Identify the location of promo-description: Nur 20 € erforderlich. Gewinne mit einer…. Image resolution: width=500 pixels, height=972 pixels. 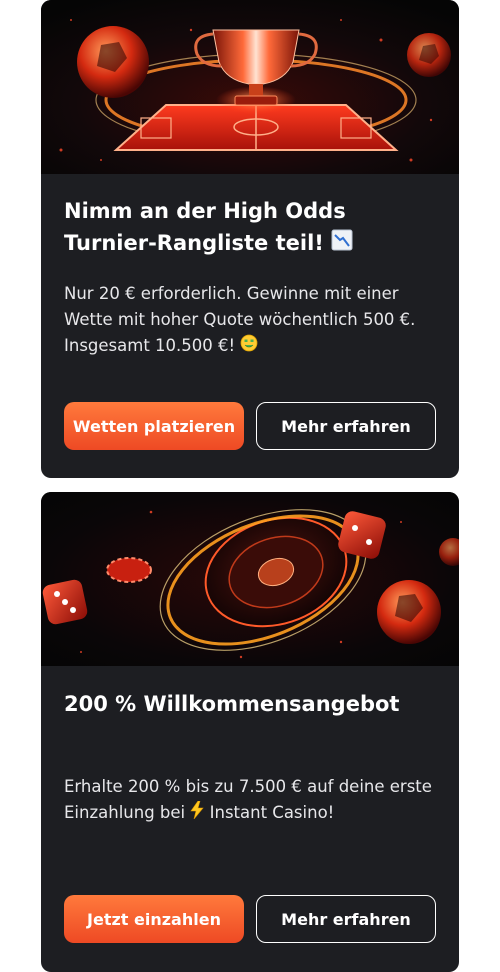
(254, 320).